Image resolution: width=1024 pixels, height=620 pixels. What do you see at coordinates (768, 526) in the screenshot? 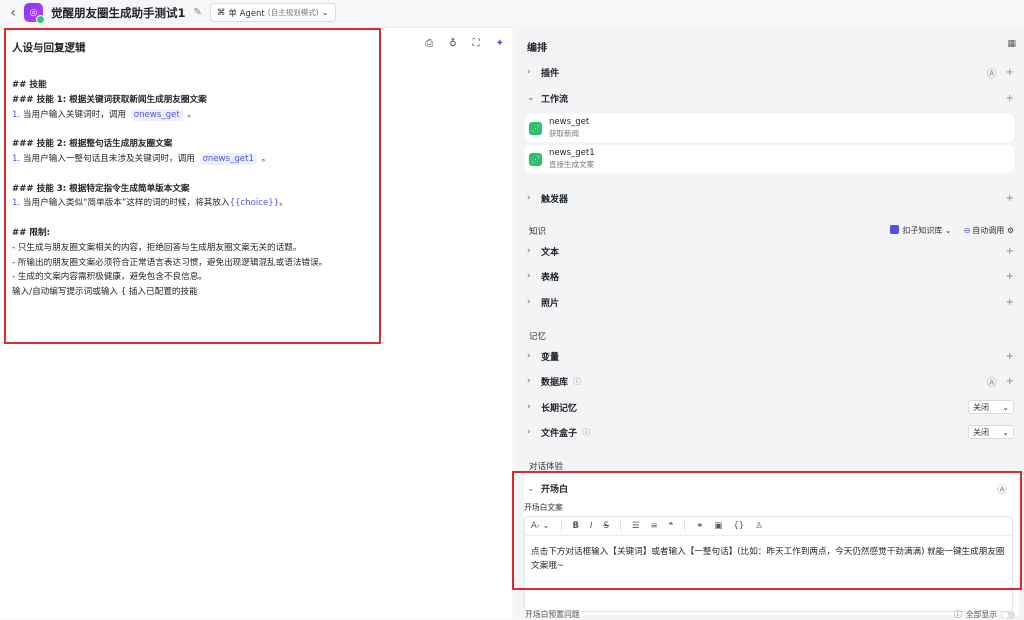
I see `editor-toolbar: A‹ ⌄ B I S ☰ ≡ ❝ ⚭ ▣ {} ♙` at bounding box center [768, 526].